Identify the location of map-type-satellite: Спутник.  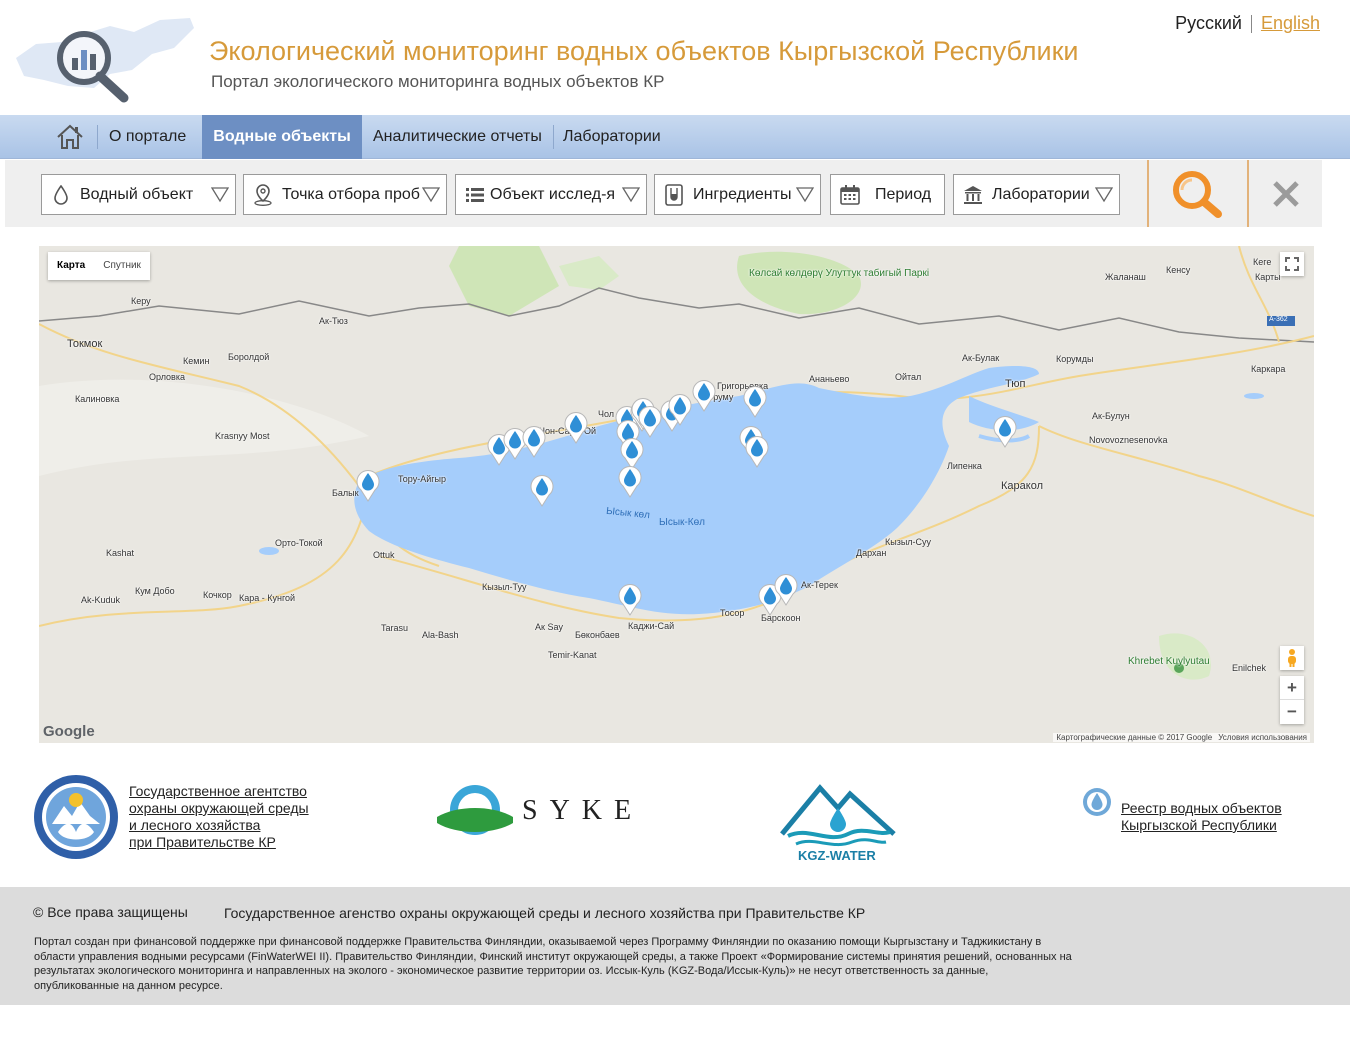
(122, 266).